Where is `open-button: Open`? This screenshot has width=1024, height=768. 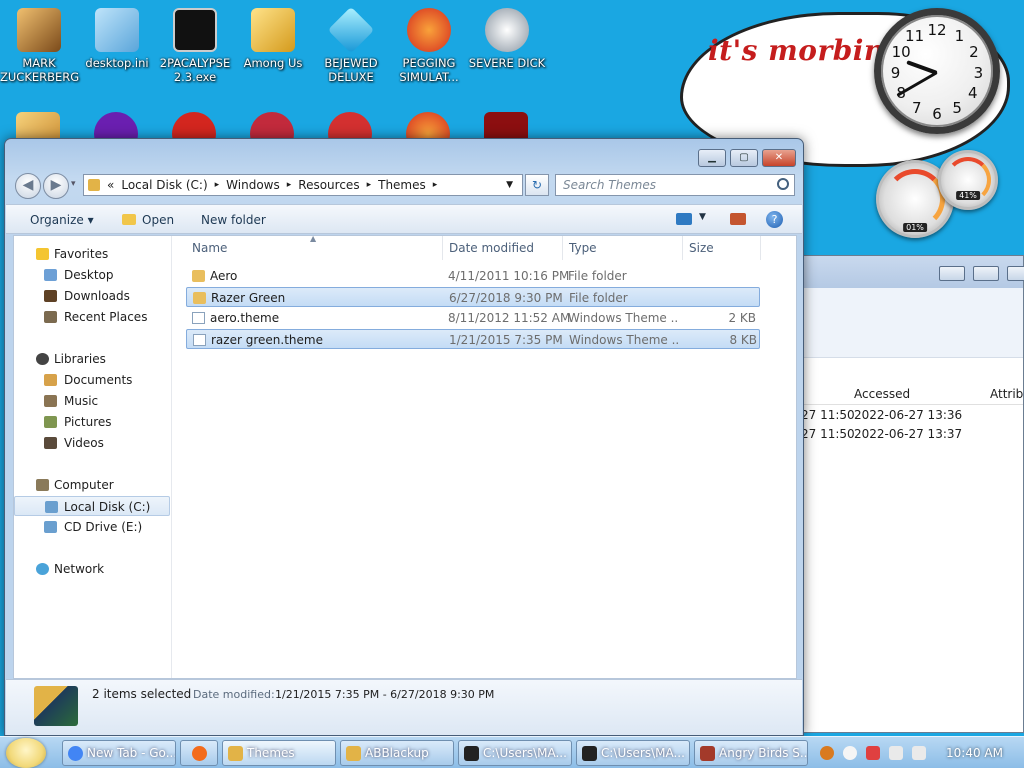
open-button: Open is located at coordinates (158, 220).